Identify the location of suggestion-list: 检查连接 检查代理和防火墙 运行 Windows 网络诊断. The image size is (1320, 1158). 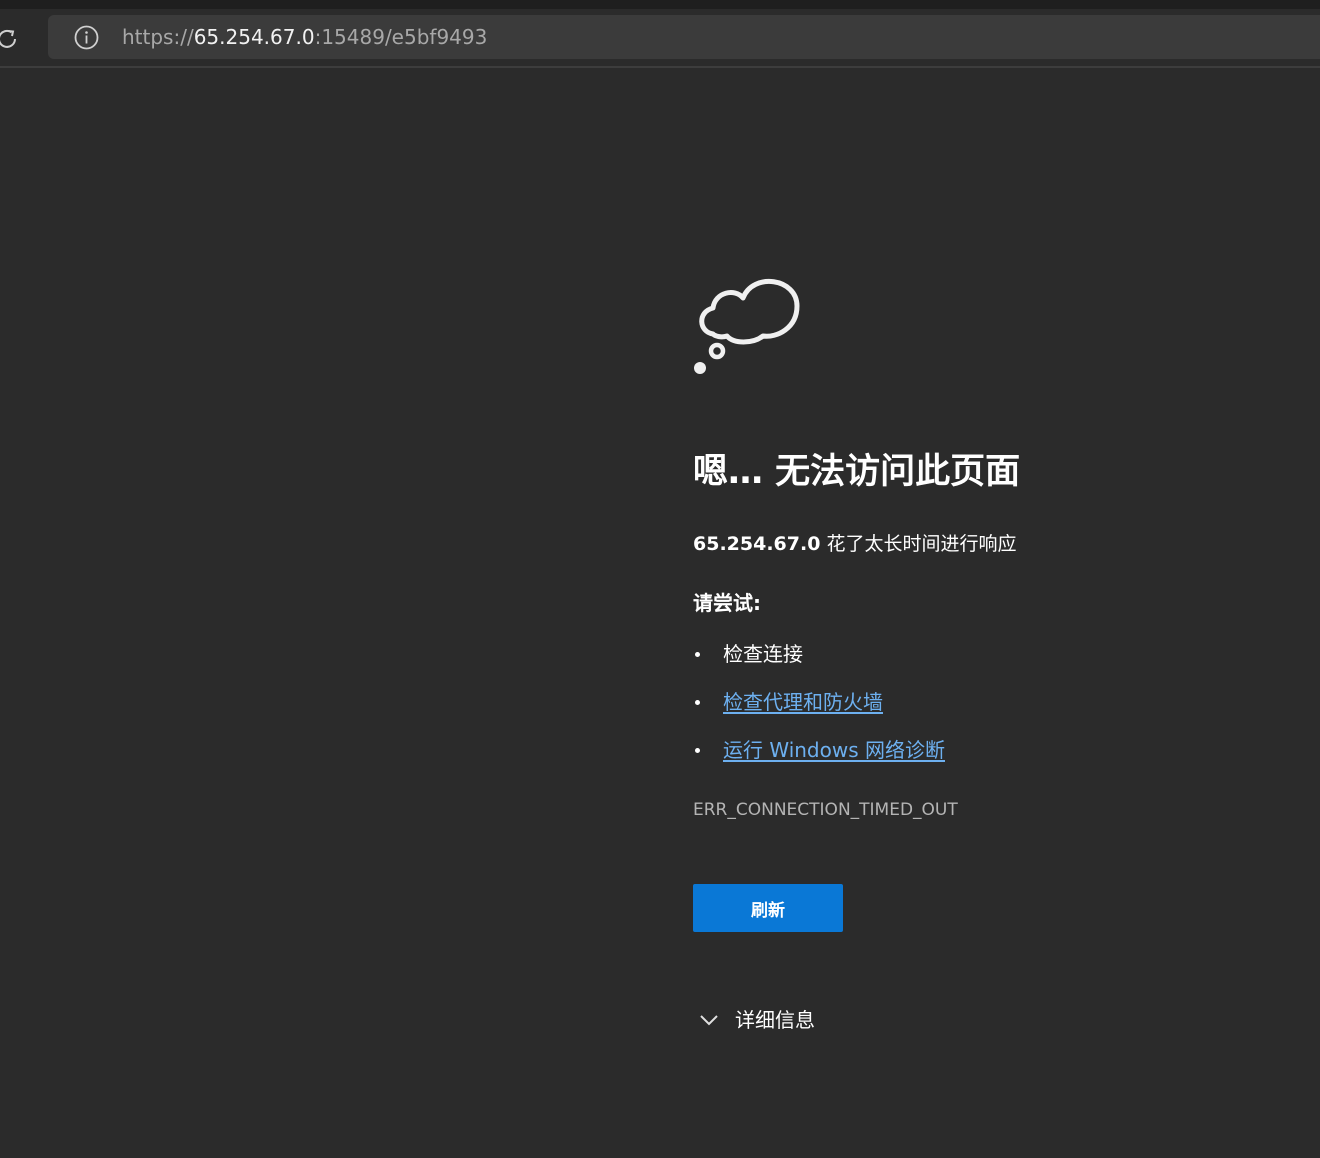
(819, 712).